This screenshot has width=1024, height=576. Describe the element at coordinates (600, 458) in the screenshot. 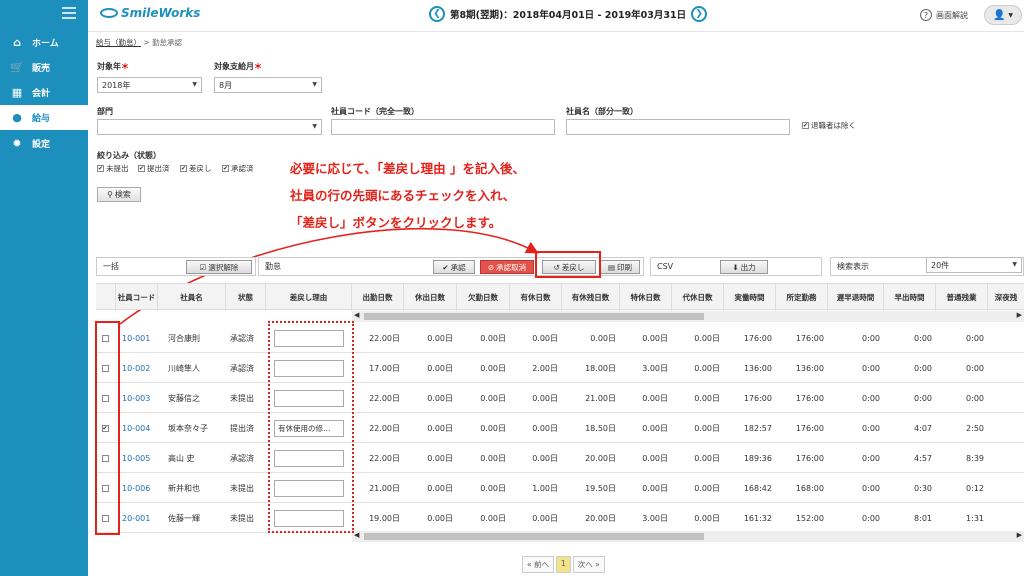

I see `value-cell: 20.00日` at that location.